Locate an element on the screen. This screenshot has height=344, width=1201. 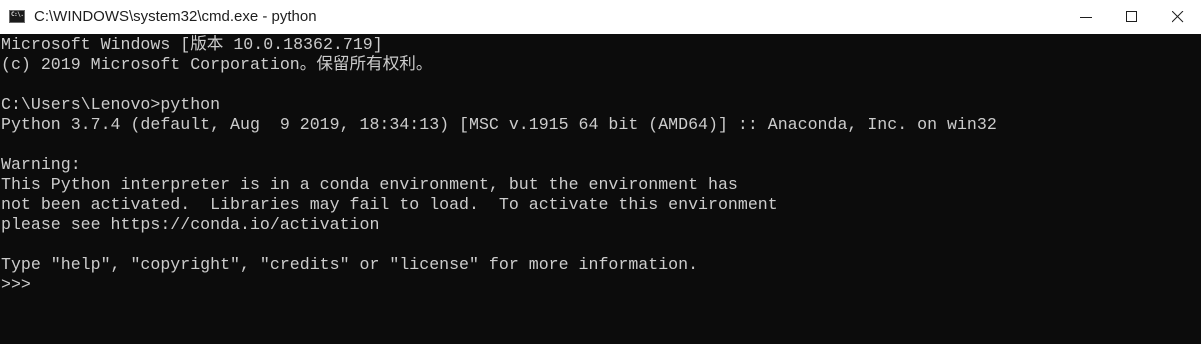
cmd-icon-label: C:\. is located at coordinates (17, 14).